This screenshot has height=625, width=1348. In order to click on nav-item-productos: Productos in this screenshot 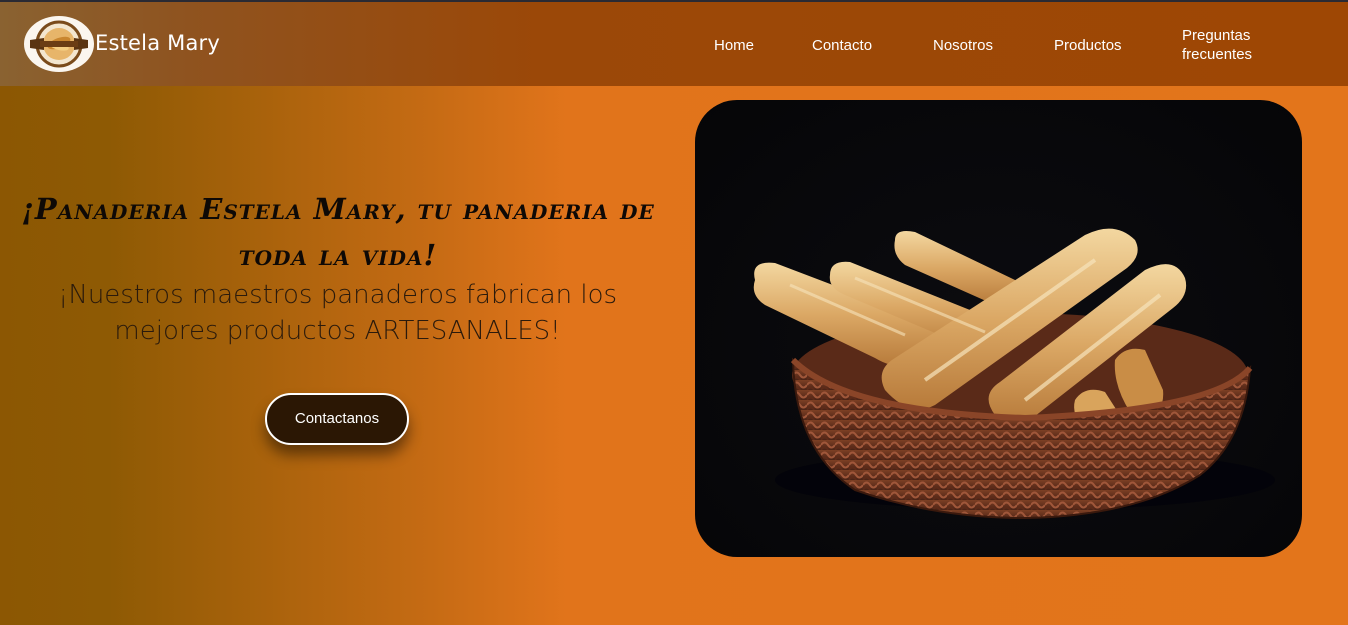, I will do `click(1088, 45)`.